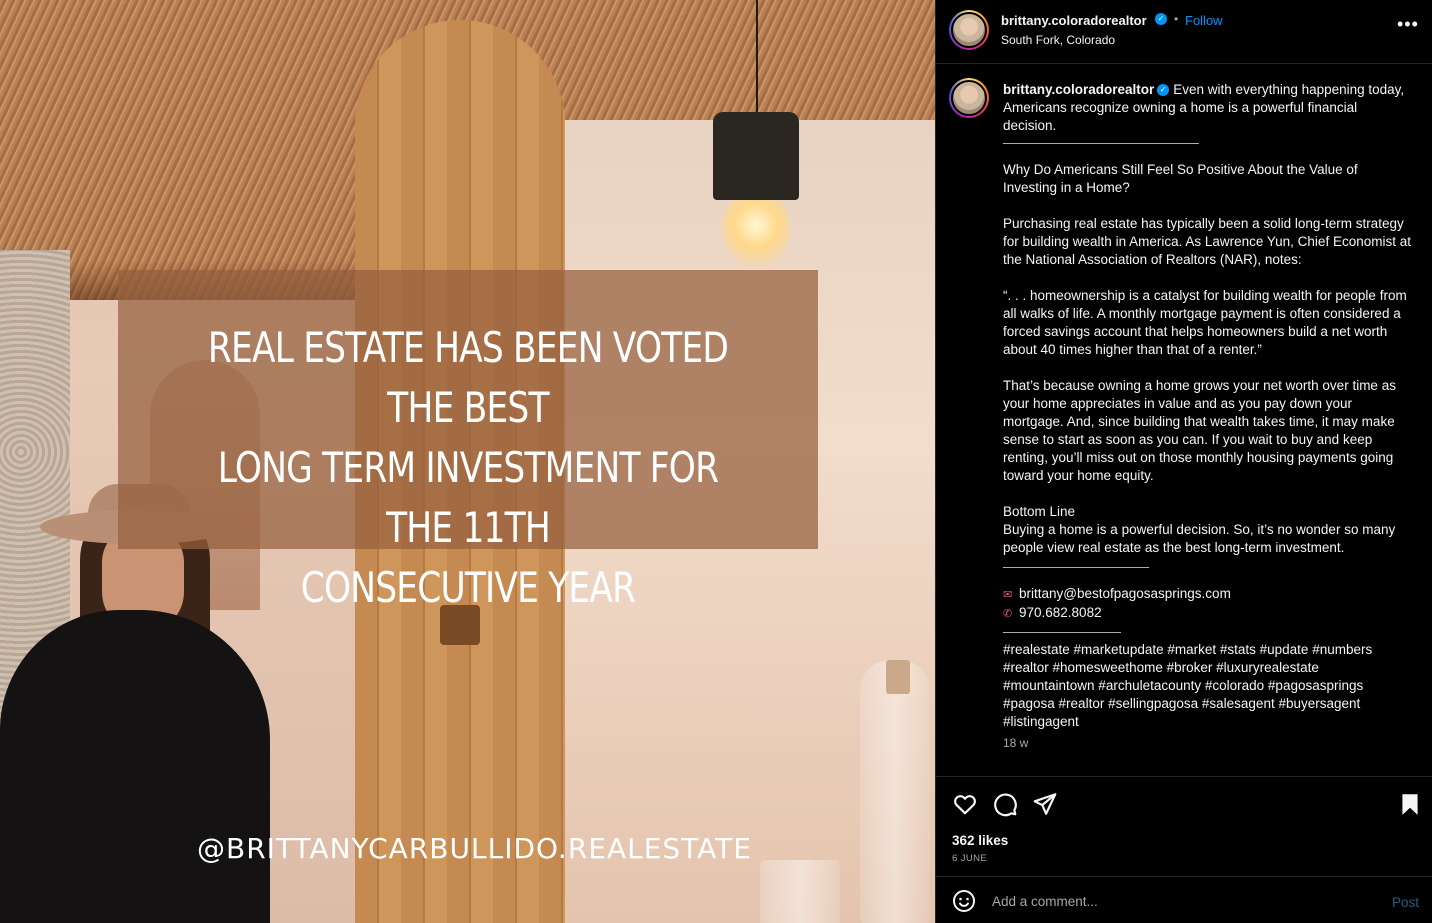 This screenshot has height=923, width=1432. I want to click on overlay-handle: @BRITTANYCARBULLIDO.REALESTATE, so click(474, 848).